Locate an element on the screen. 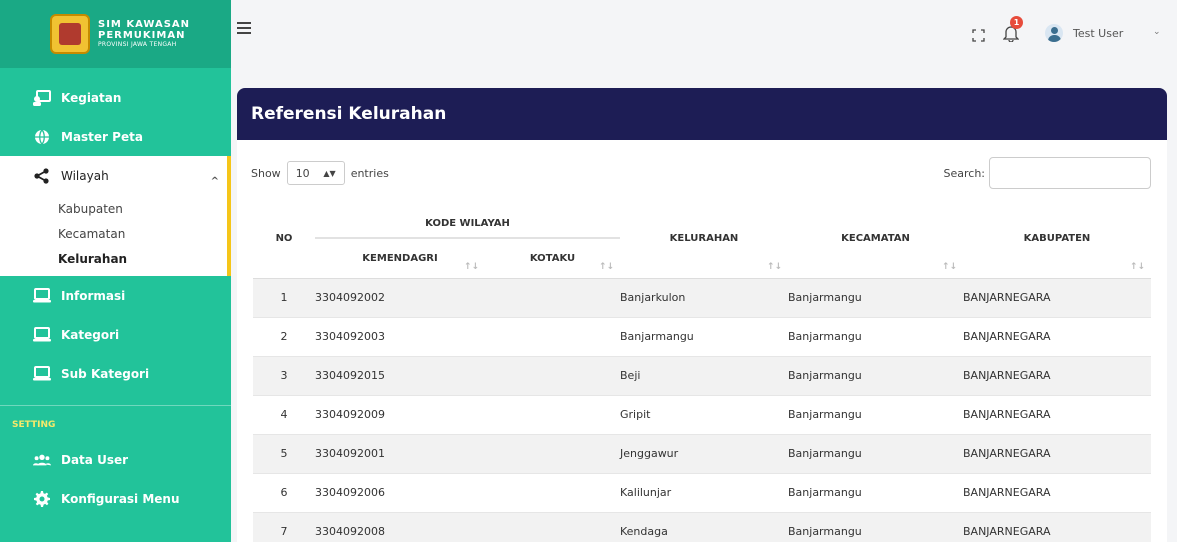  fullscreen-icon is located at coordinates (978, 34).